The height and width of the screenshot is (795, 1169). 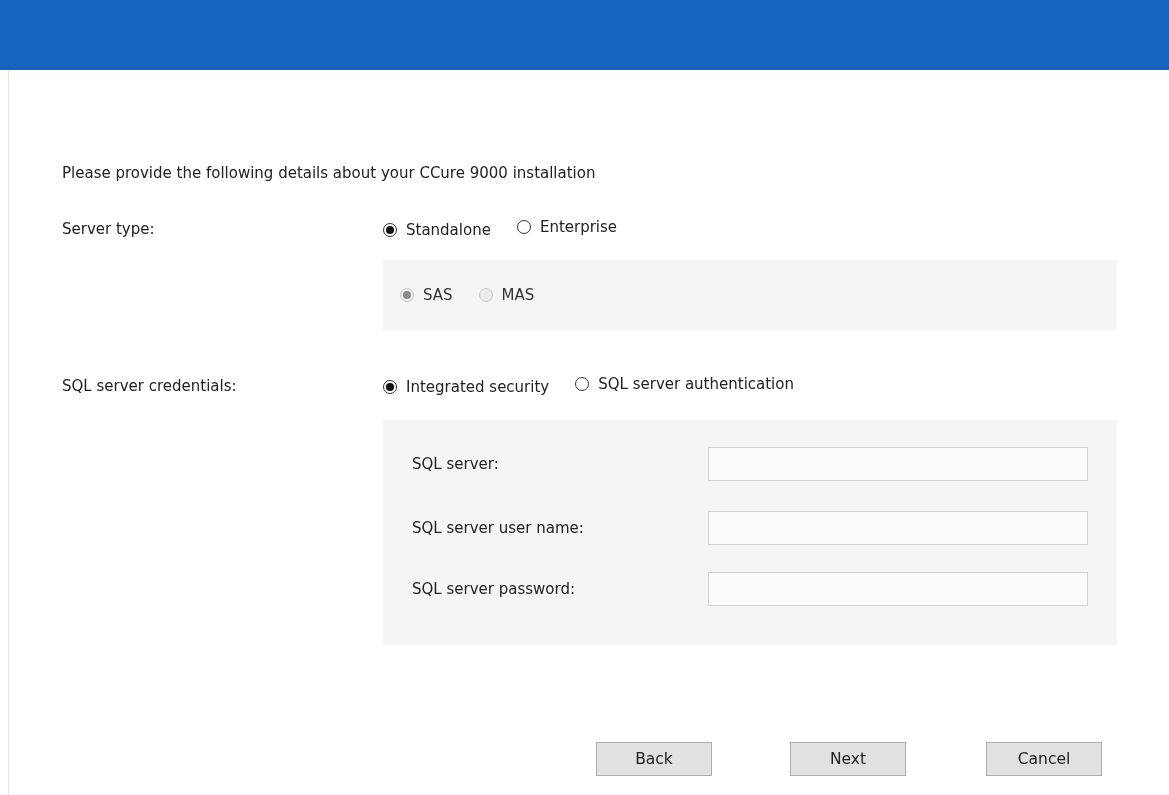 What do you see at coordinates (1044, 759) in the screenshot?
I see `wizard-button: Cancel` at bounding box center [1044, 759].